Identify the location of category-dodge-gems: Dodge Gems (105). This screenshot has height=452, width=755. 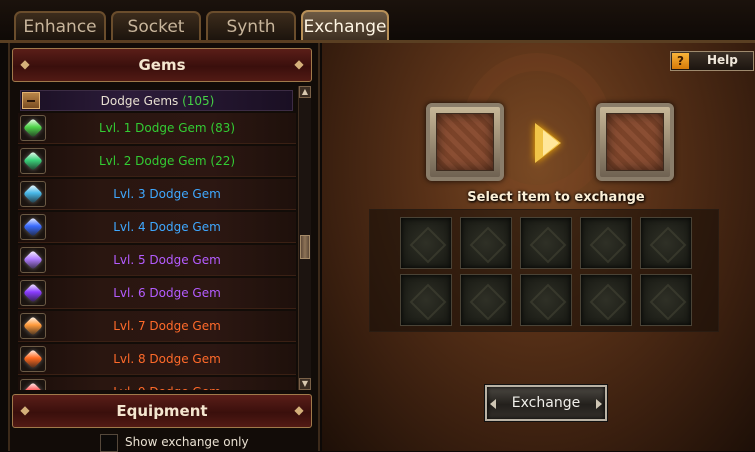
(156, 100).